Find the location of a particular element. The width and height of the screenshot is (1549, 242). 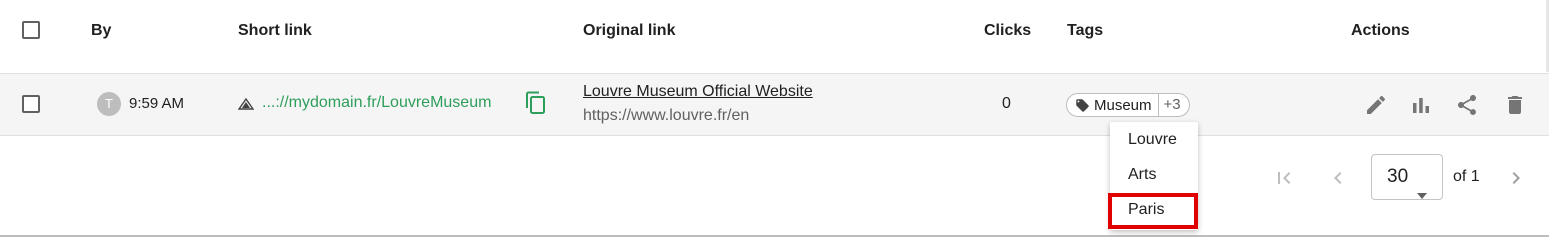

original-link-title: Louvre Museum Official Website is located at coordinates (698, 92).